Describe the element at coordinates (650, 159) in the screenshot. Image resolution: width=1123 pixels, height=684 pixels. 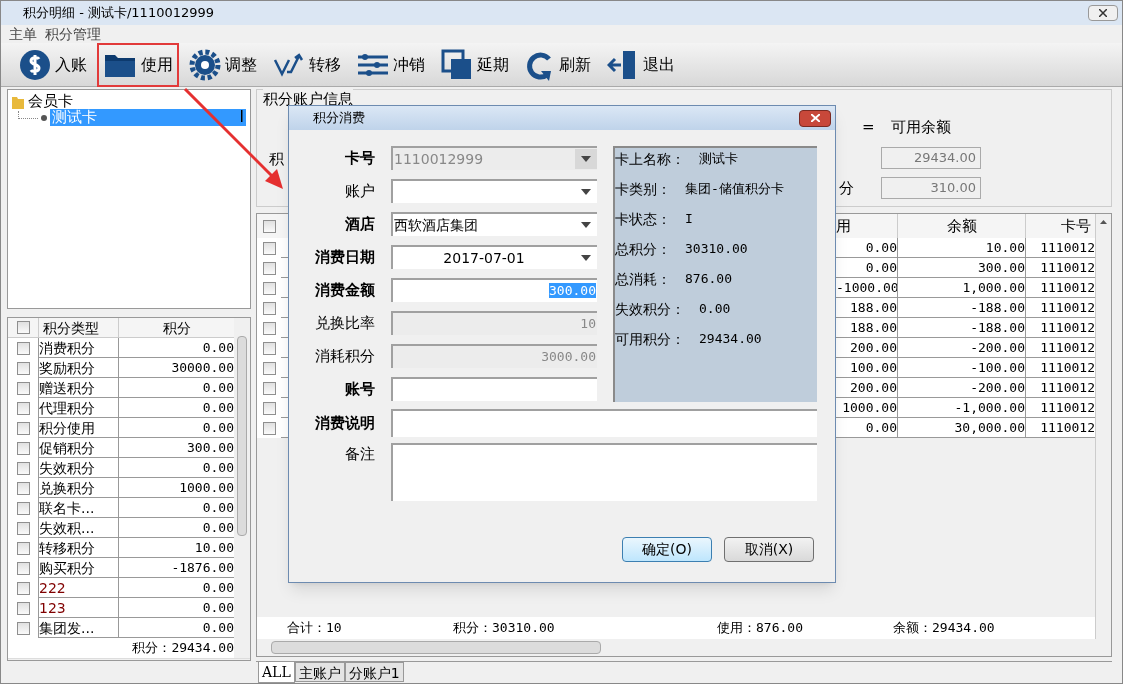
I see `info-label: 卡上名称：` at that location.